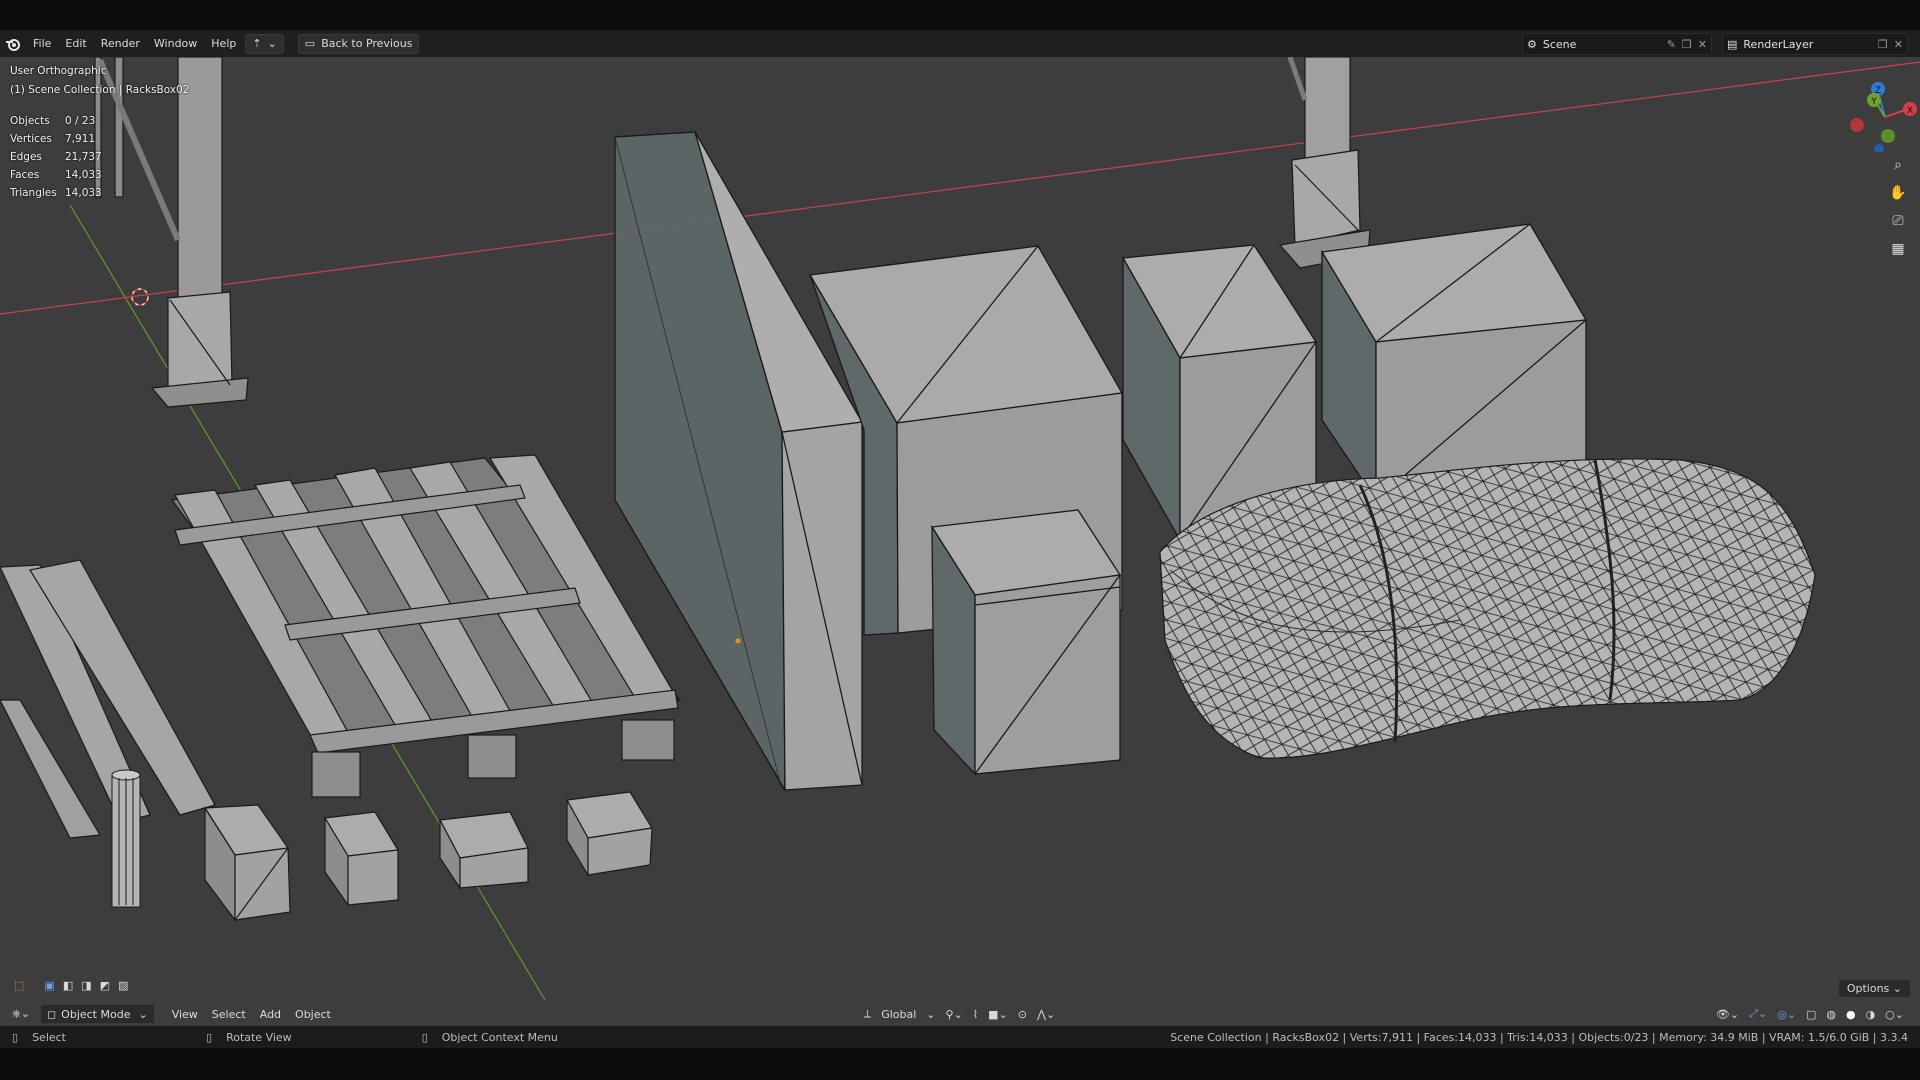  What do you see at coordinates (33, 193) in the screenshot?
I see `stat-label: Triangles` at bounding box center [33, 193].